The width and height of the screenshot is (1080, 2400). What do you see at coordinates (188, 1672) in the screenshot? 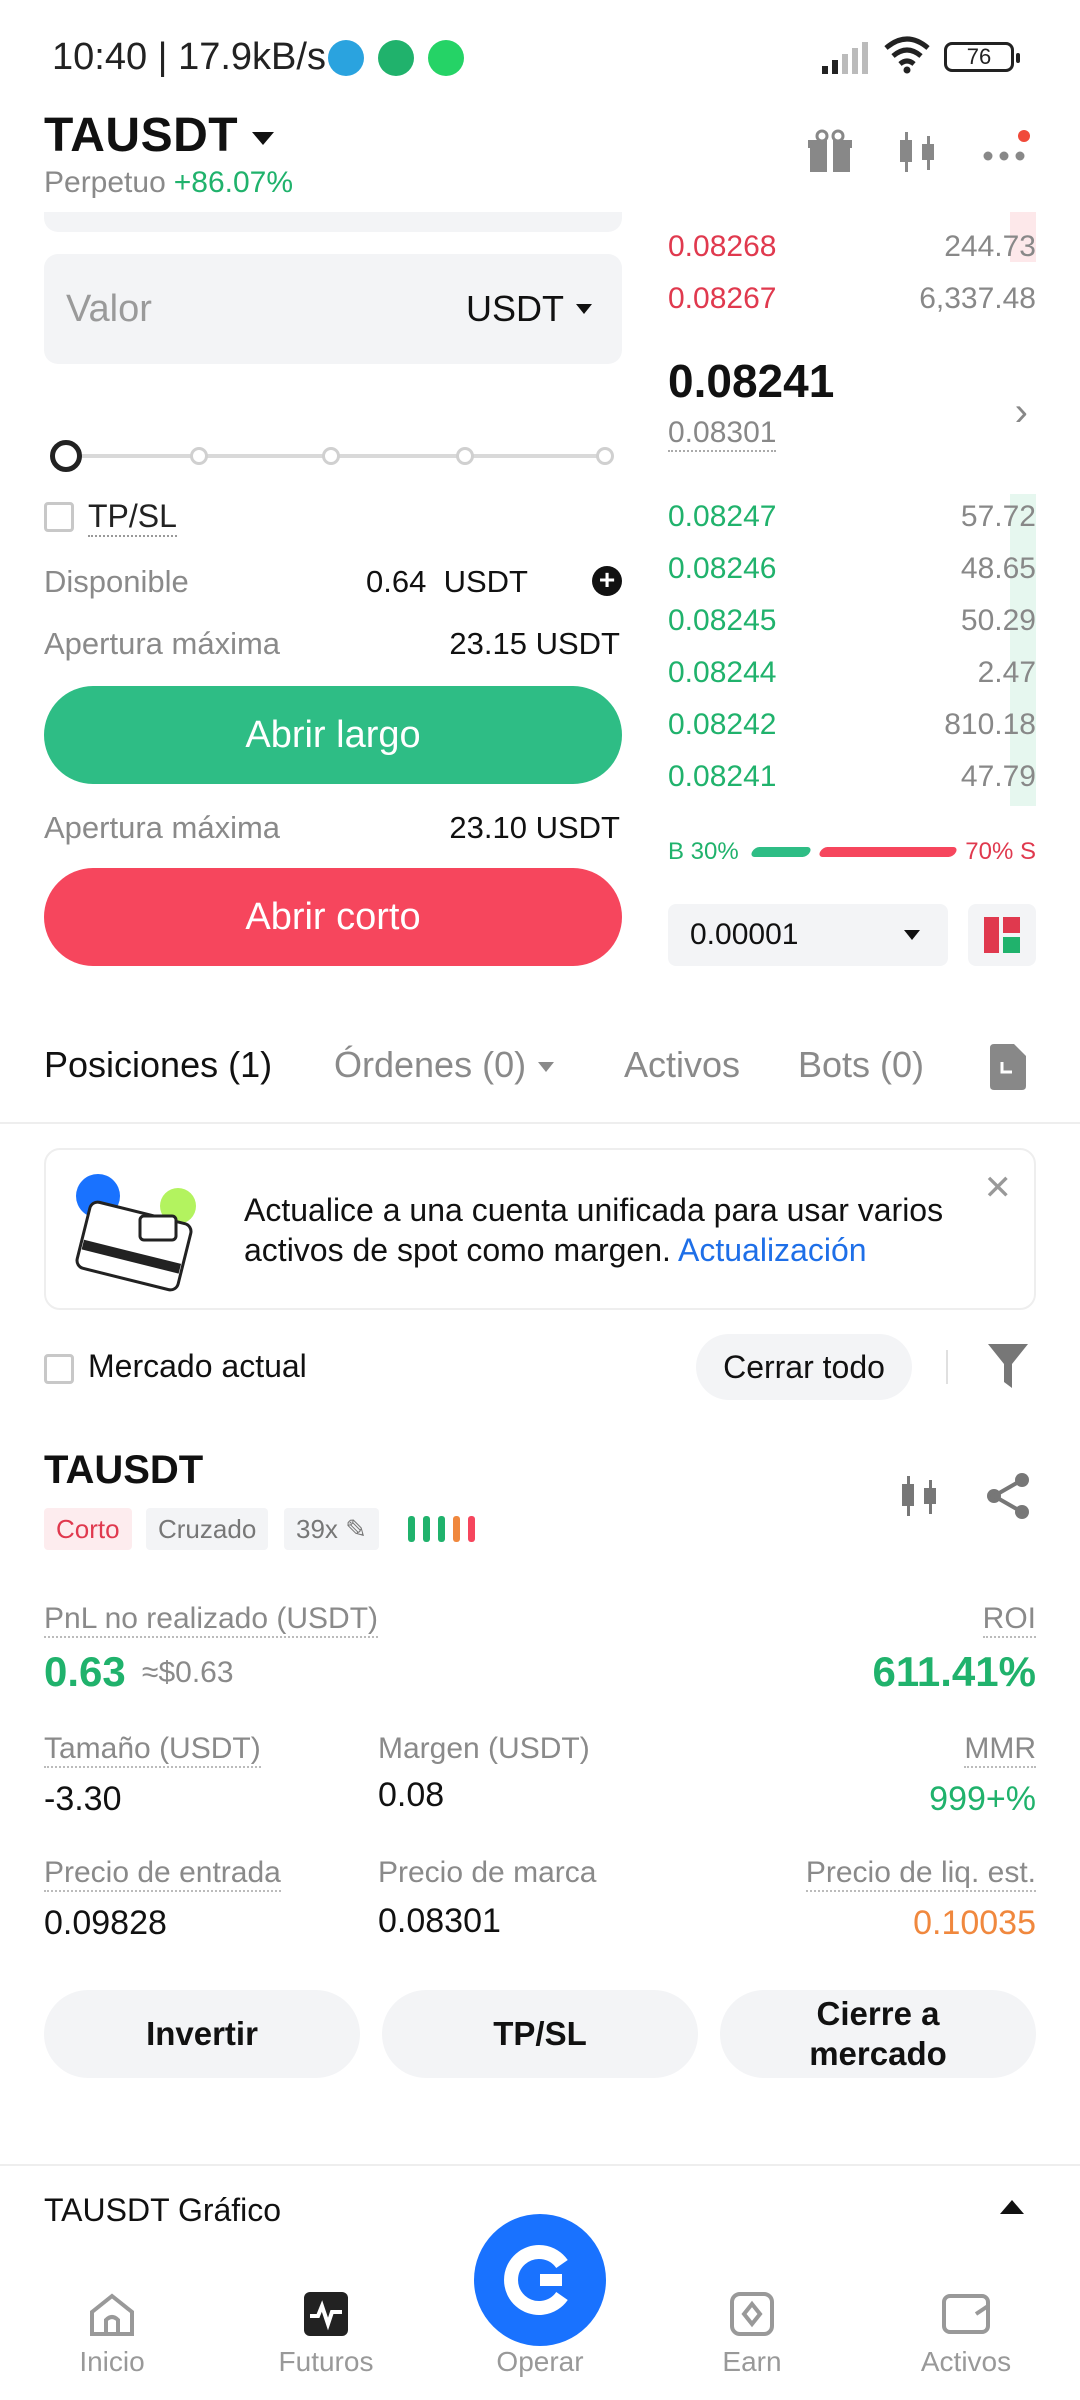
I see `unrealized-pnl-usd: ≈$0.63` at bounding box center [188, 1672].